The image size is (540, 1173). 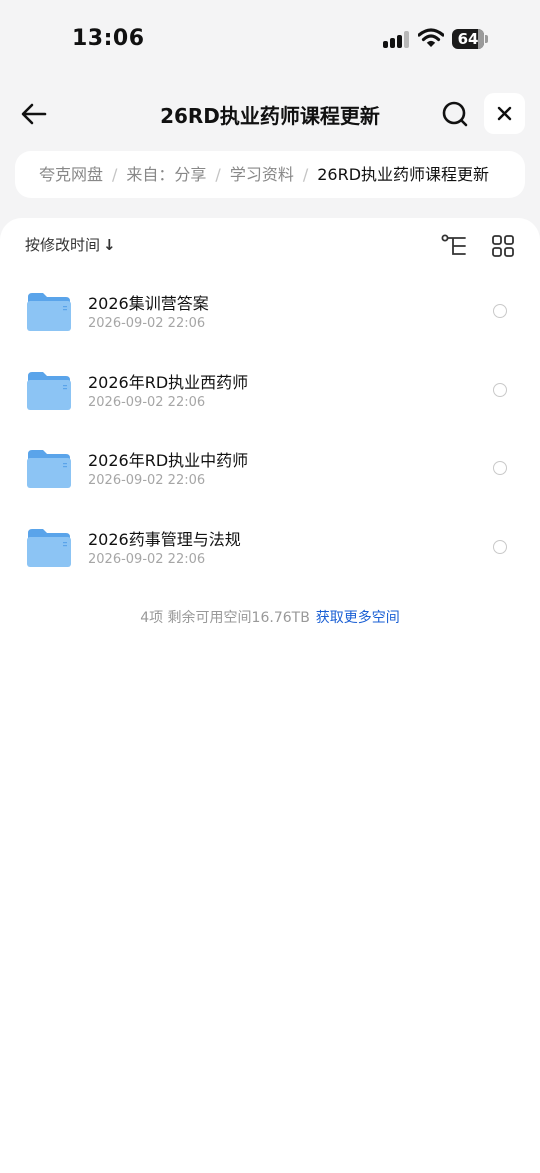 I want to click on file-name: 2026集训营答案, so click(x=148, y=303).